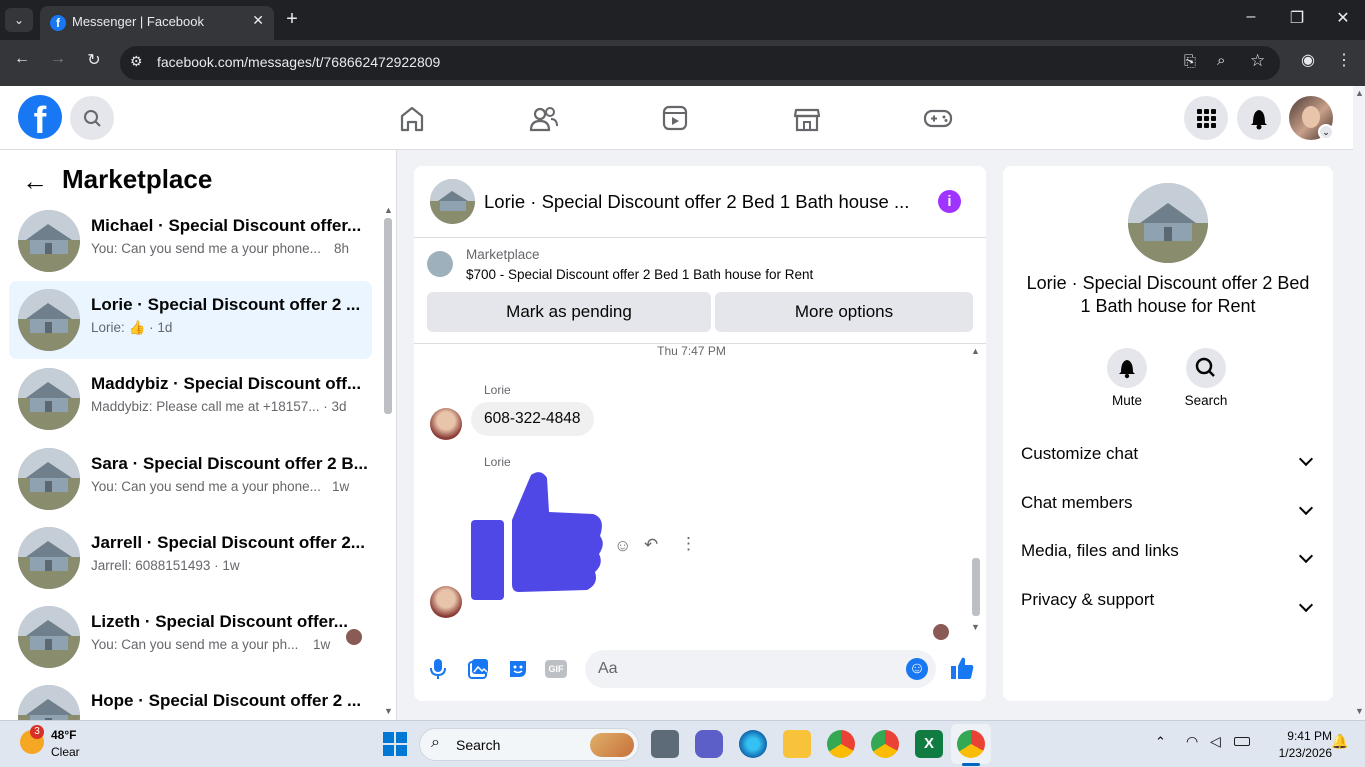 The width and height of the screenshot is (1365, 767). Describe the element at coordinates (1168, 223) in the screenshot. I see `listing-photo` at that location.